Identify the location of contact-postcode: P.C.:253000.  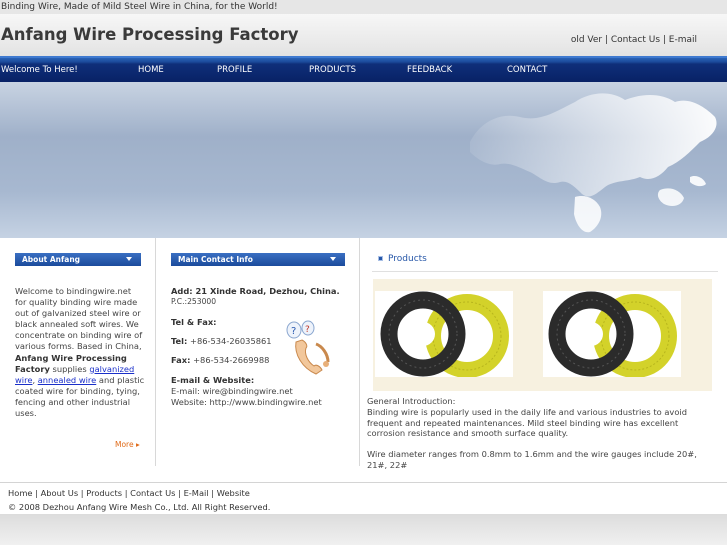
(194, 301).